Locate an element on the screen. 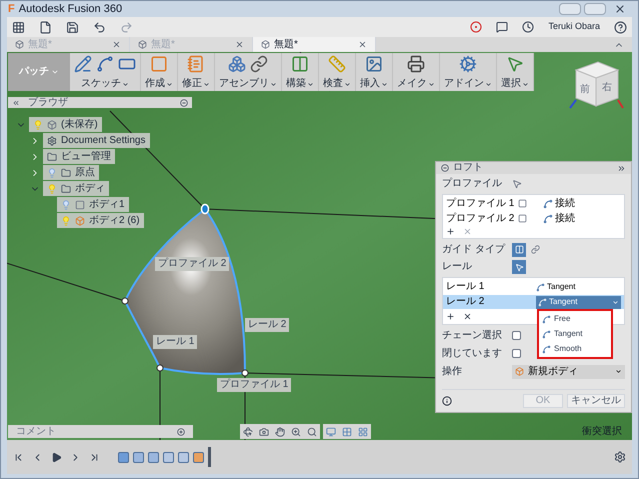  ribbon-menu-button: 作成 is located at coordinates (159, 84).